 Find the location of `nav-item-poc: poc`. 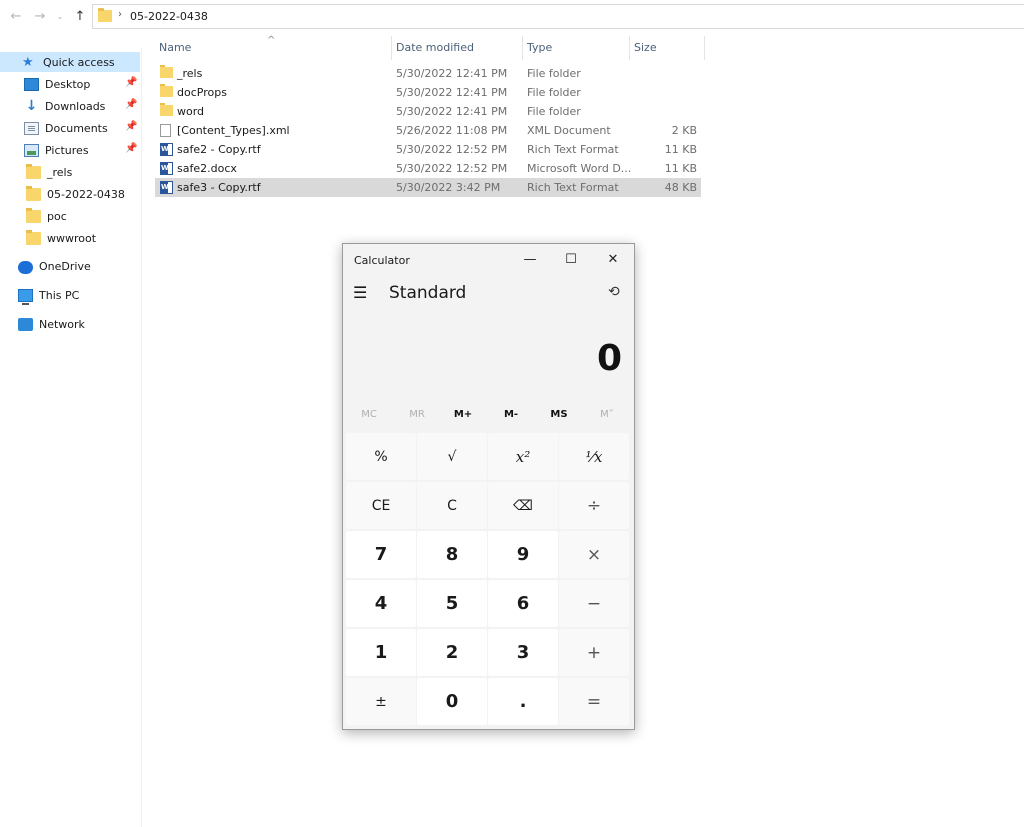

nav-item-poc: poc is located at coordinates (70, 216).